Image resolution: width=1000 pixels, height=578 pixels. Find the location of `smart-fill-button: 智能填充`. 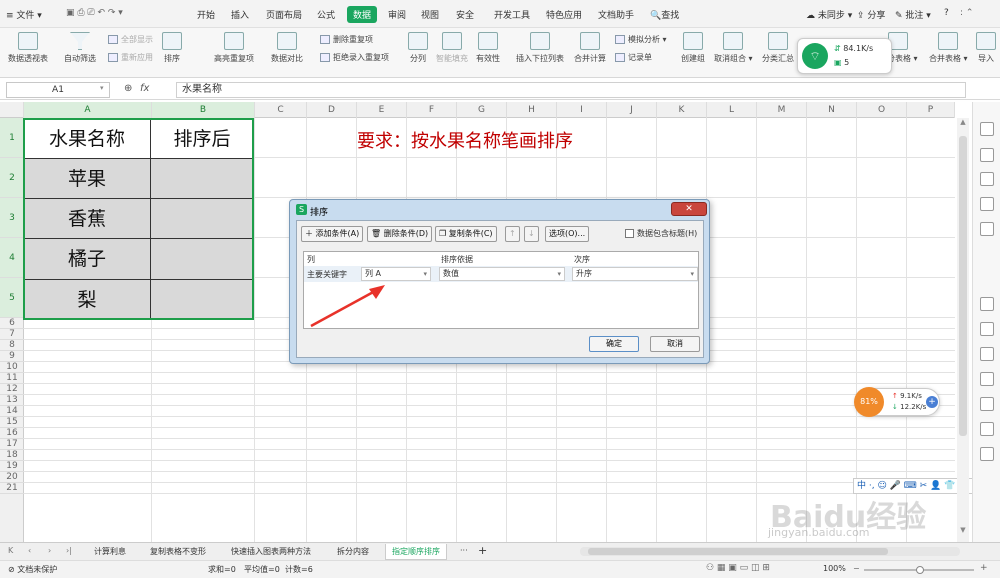

smart-fill-button: 智能填充 is located at coordinates (452, 48).